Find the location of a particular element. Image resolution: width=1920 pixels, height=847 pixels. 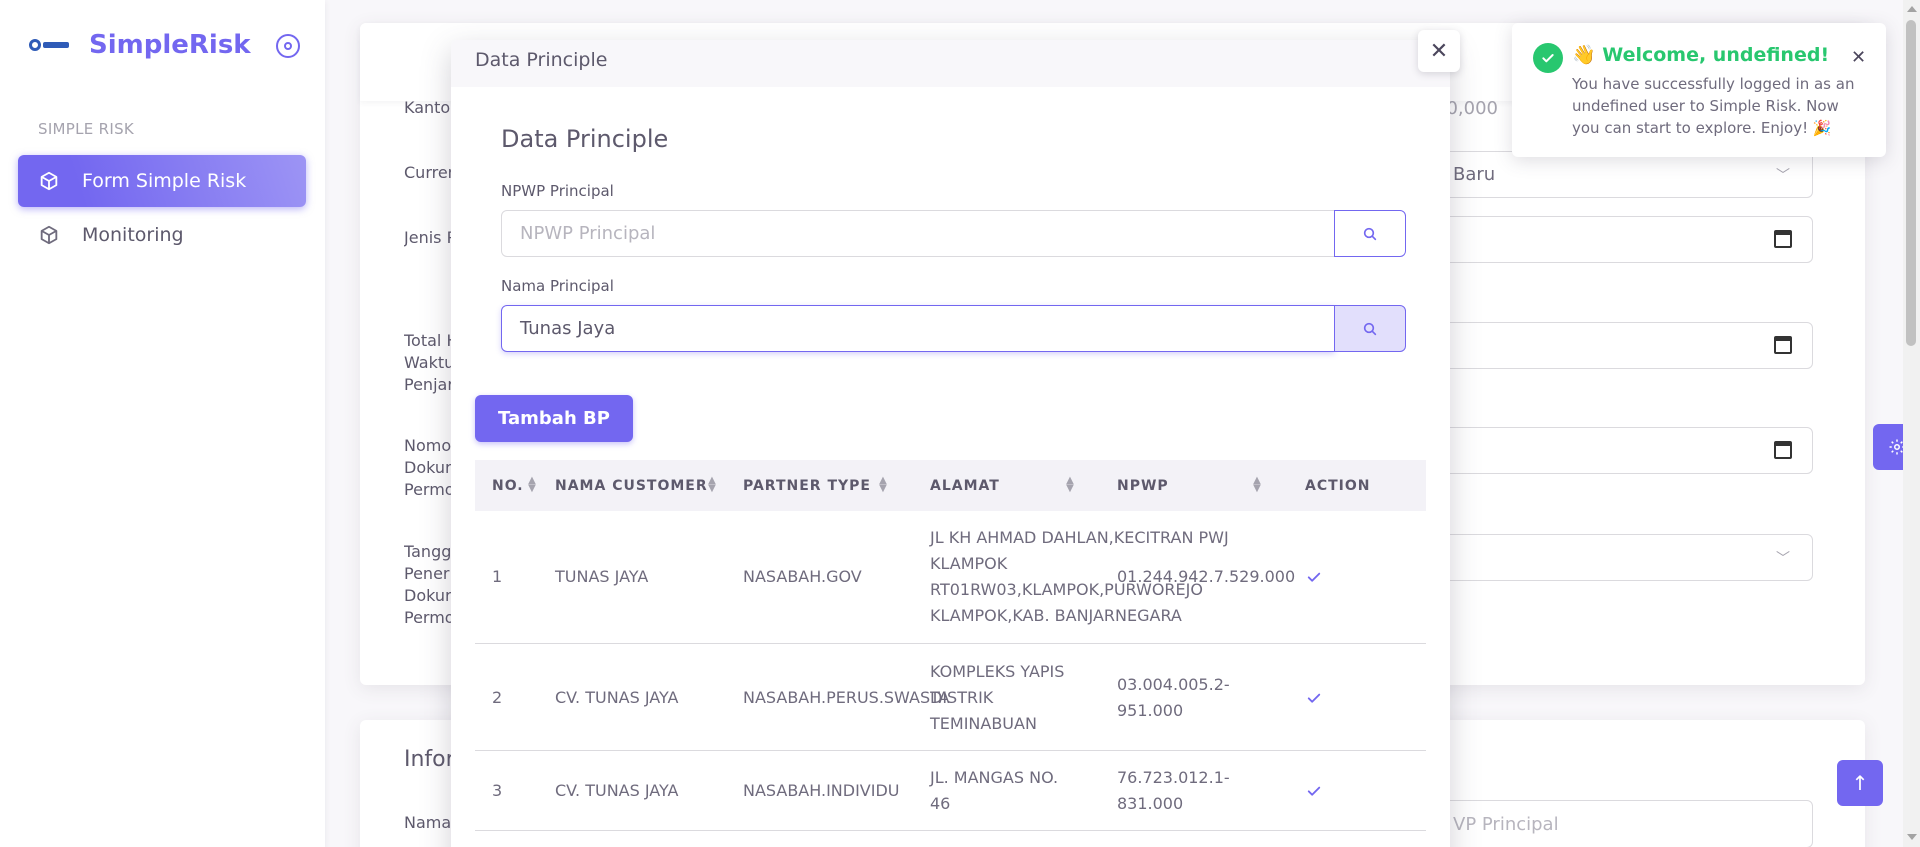

toast-close-icon: ✕ is located at coordinates (1858, 57).